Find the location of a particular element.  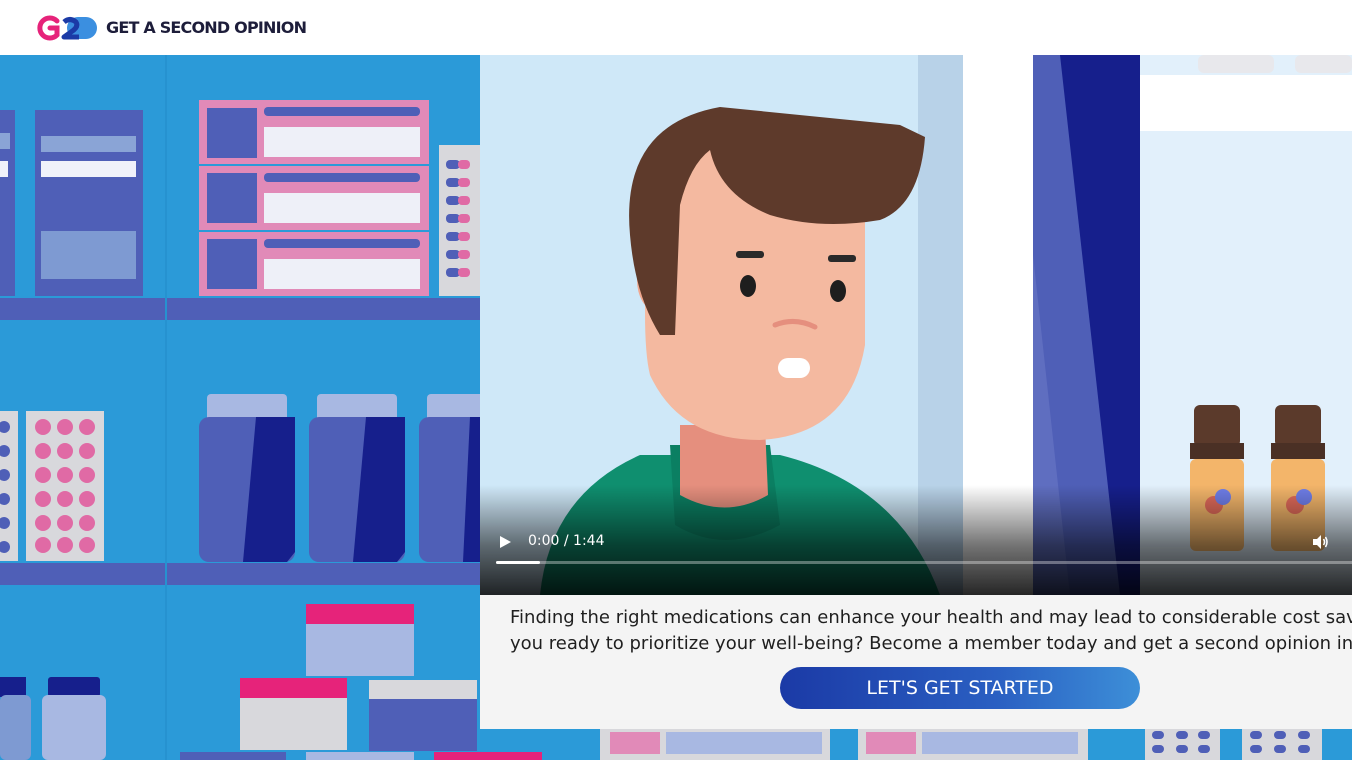

video-progress-bar is located at coordinates (924, 562).